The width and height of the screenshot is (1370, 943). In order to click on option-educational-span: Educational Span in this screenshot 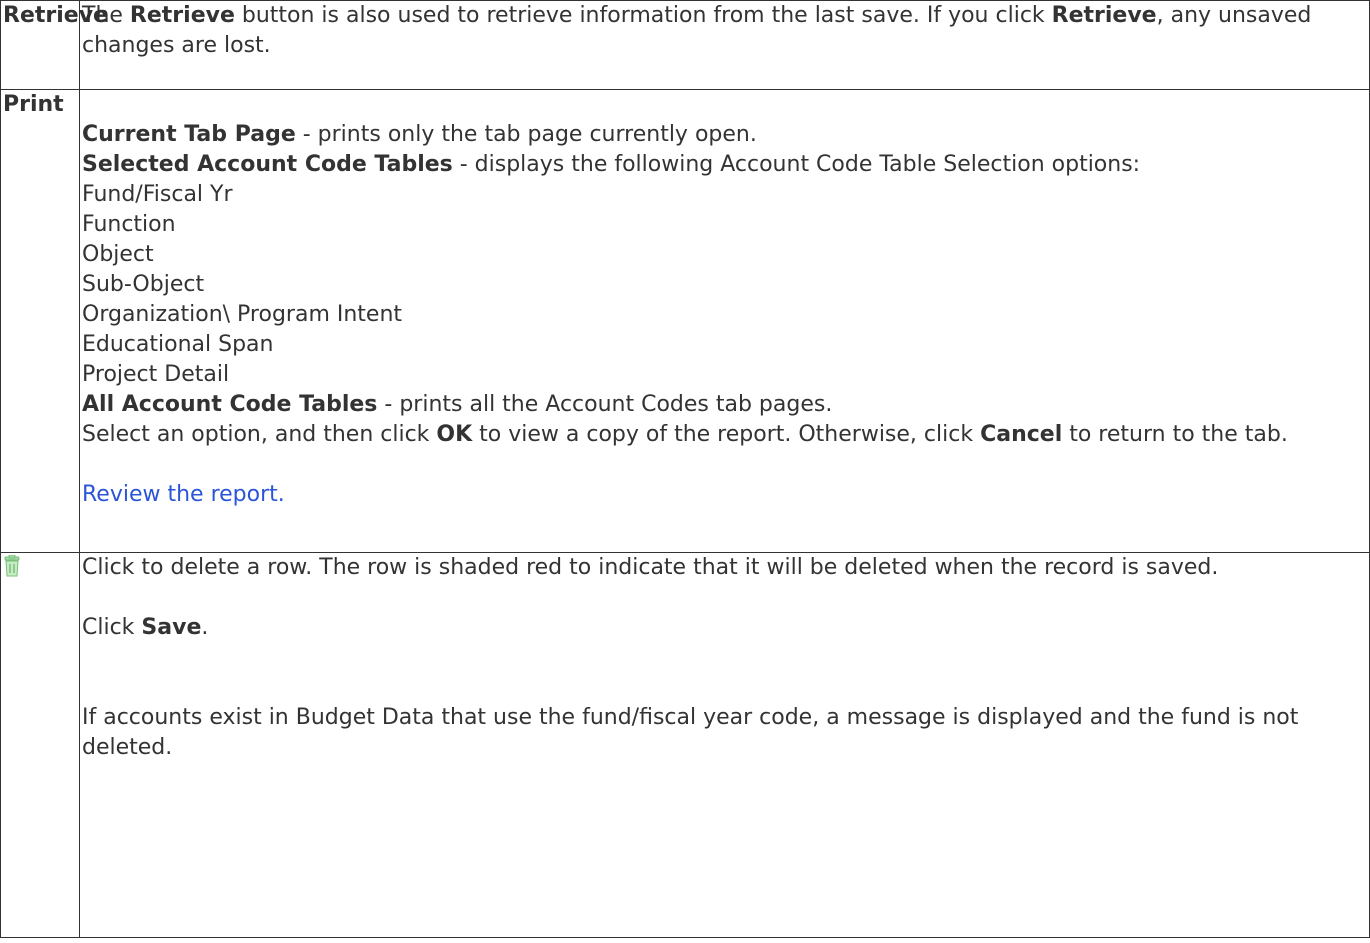, I will do `click(178, 344)`.